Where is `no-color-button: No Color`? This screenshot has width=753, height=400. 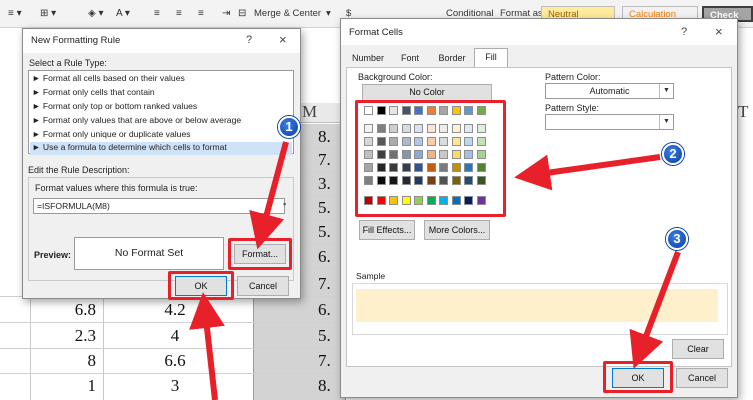
no-color-button: No Color is located at coordinates (427, 92).